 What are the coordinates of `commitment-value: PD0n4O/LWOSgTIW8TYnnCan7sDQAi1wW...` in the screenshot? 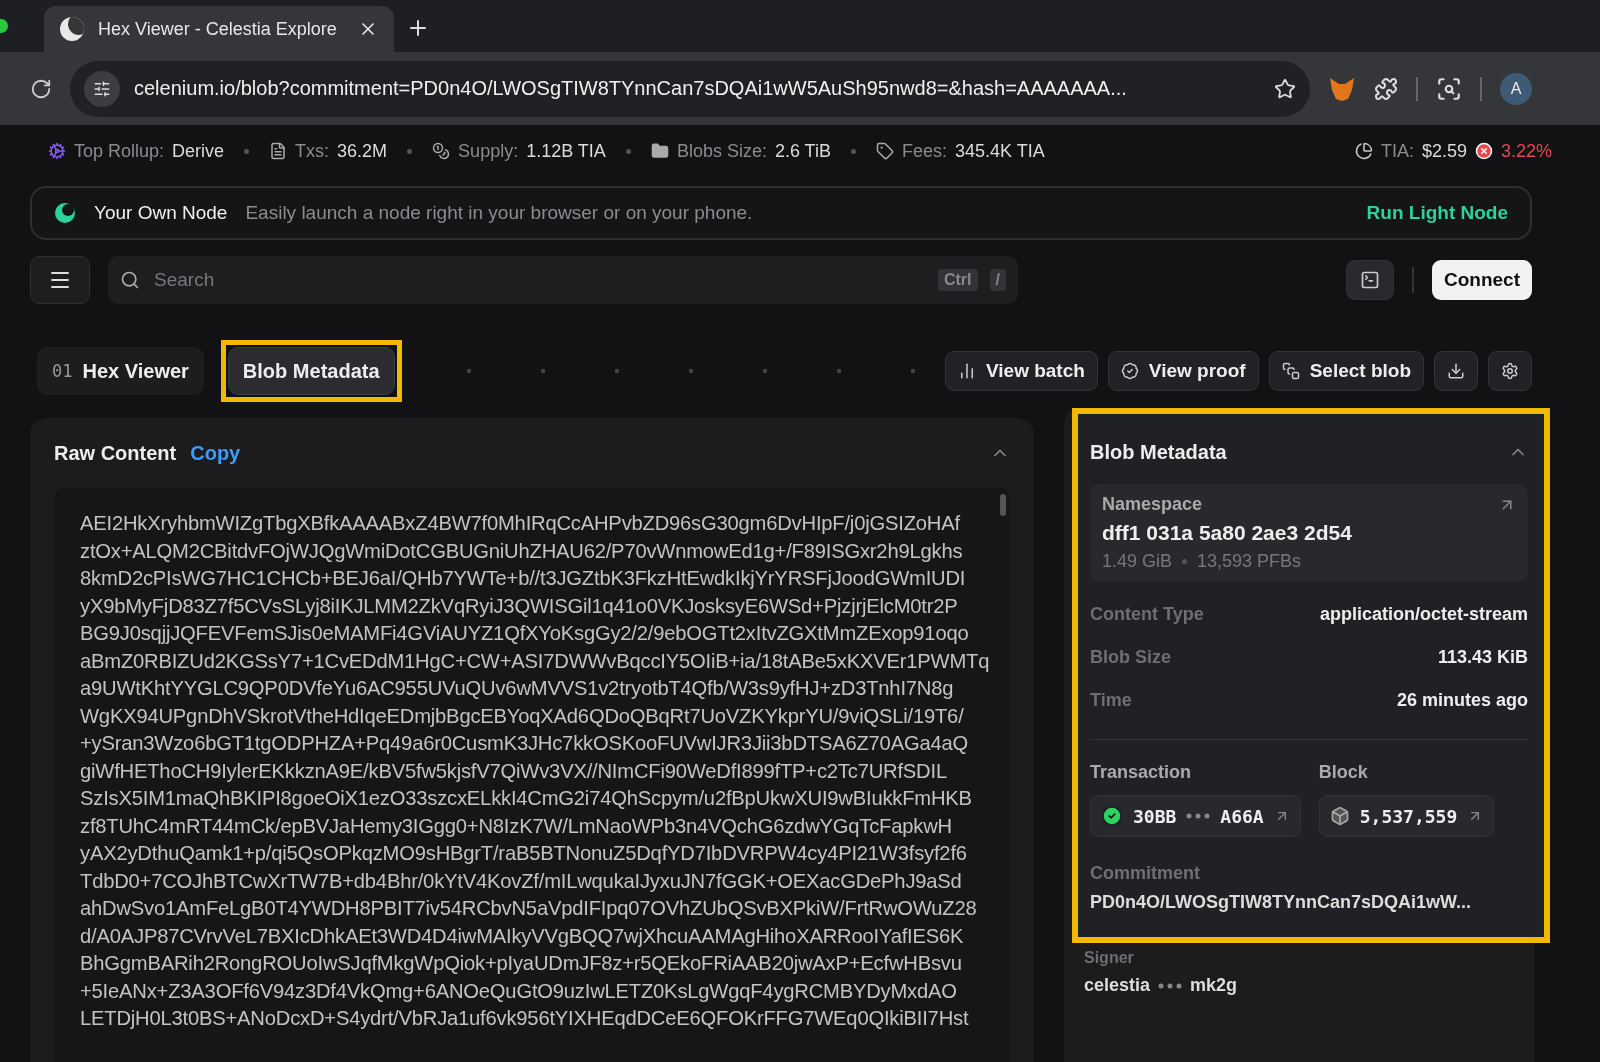 It's located at (1281, 902).